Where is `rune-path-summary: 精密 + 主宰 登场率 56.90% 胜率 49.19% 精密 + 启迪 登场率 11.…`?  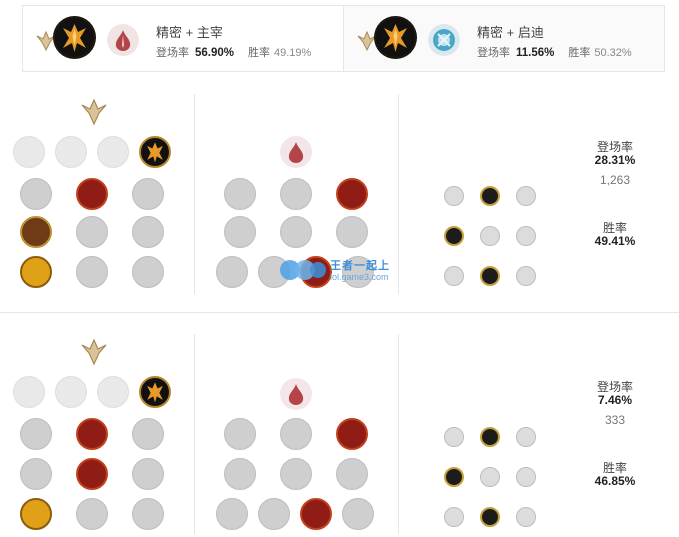 rune-path-summary: 精密 + 主宰 登场率 56.90% 胜率 49.19% 精密 + 启迪 登场率 11.… is located at coordinates (343, 38).